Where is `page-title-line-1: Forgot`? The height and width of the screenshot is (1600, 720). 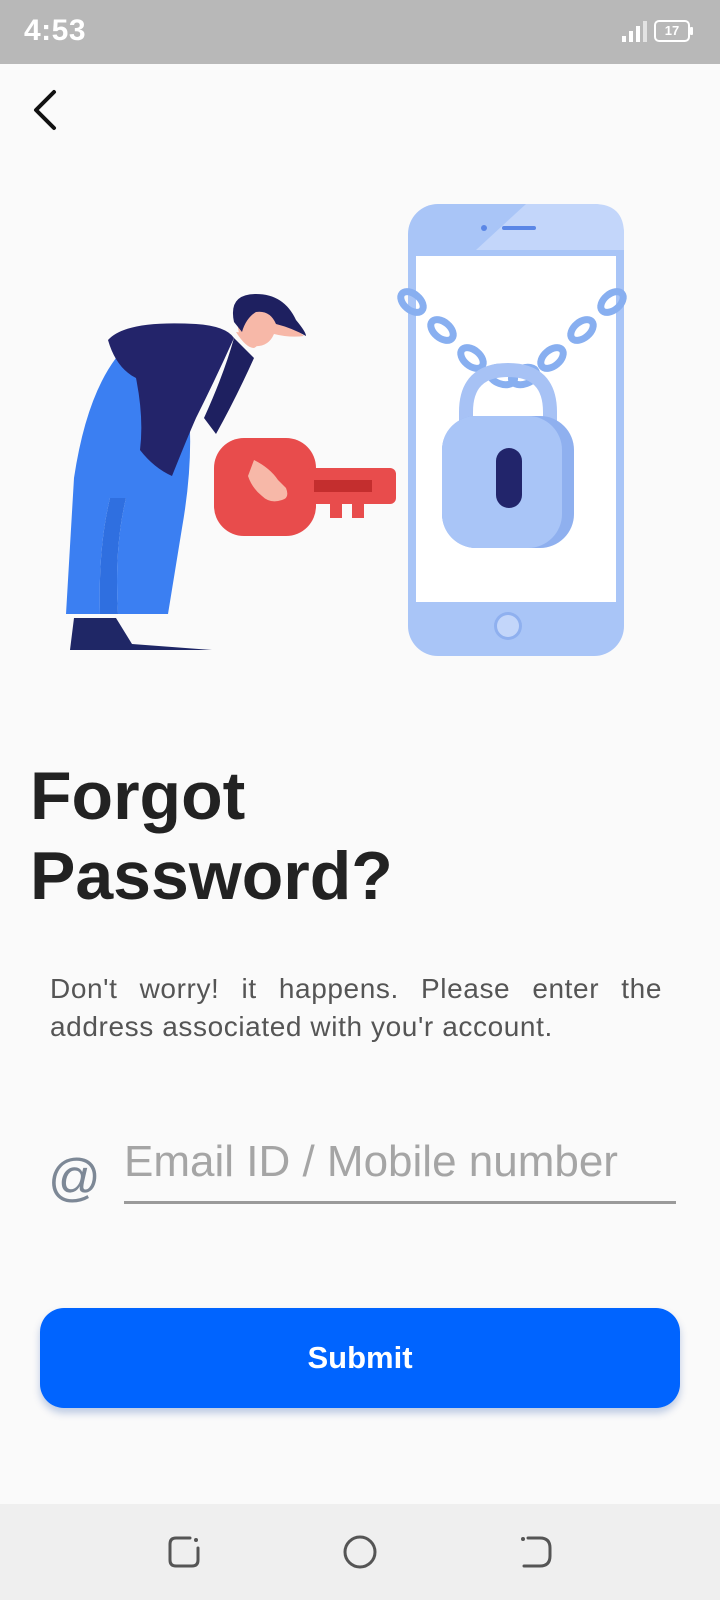 page-title-line-1: Forgot is located at coordinates (138, 796).